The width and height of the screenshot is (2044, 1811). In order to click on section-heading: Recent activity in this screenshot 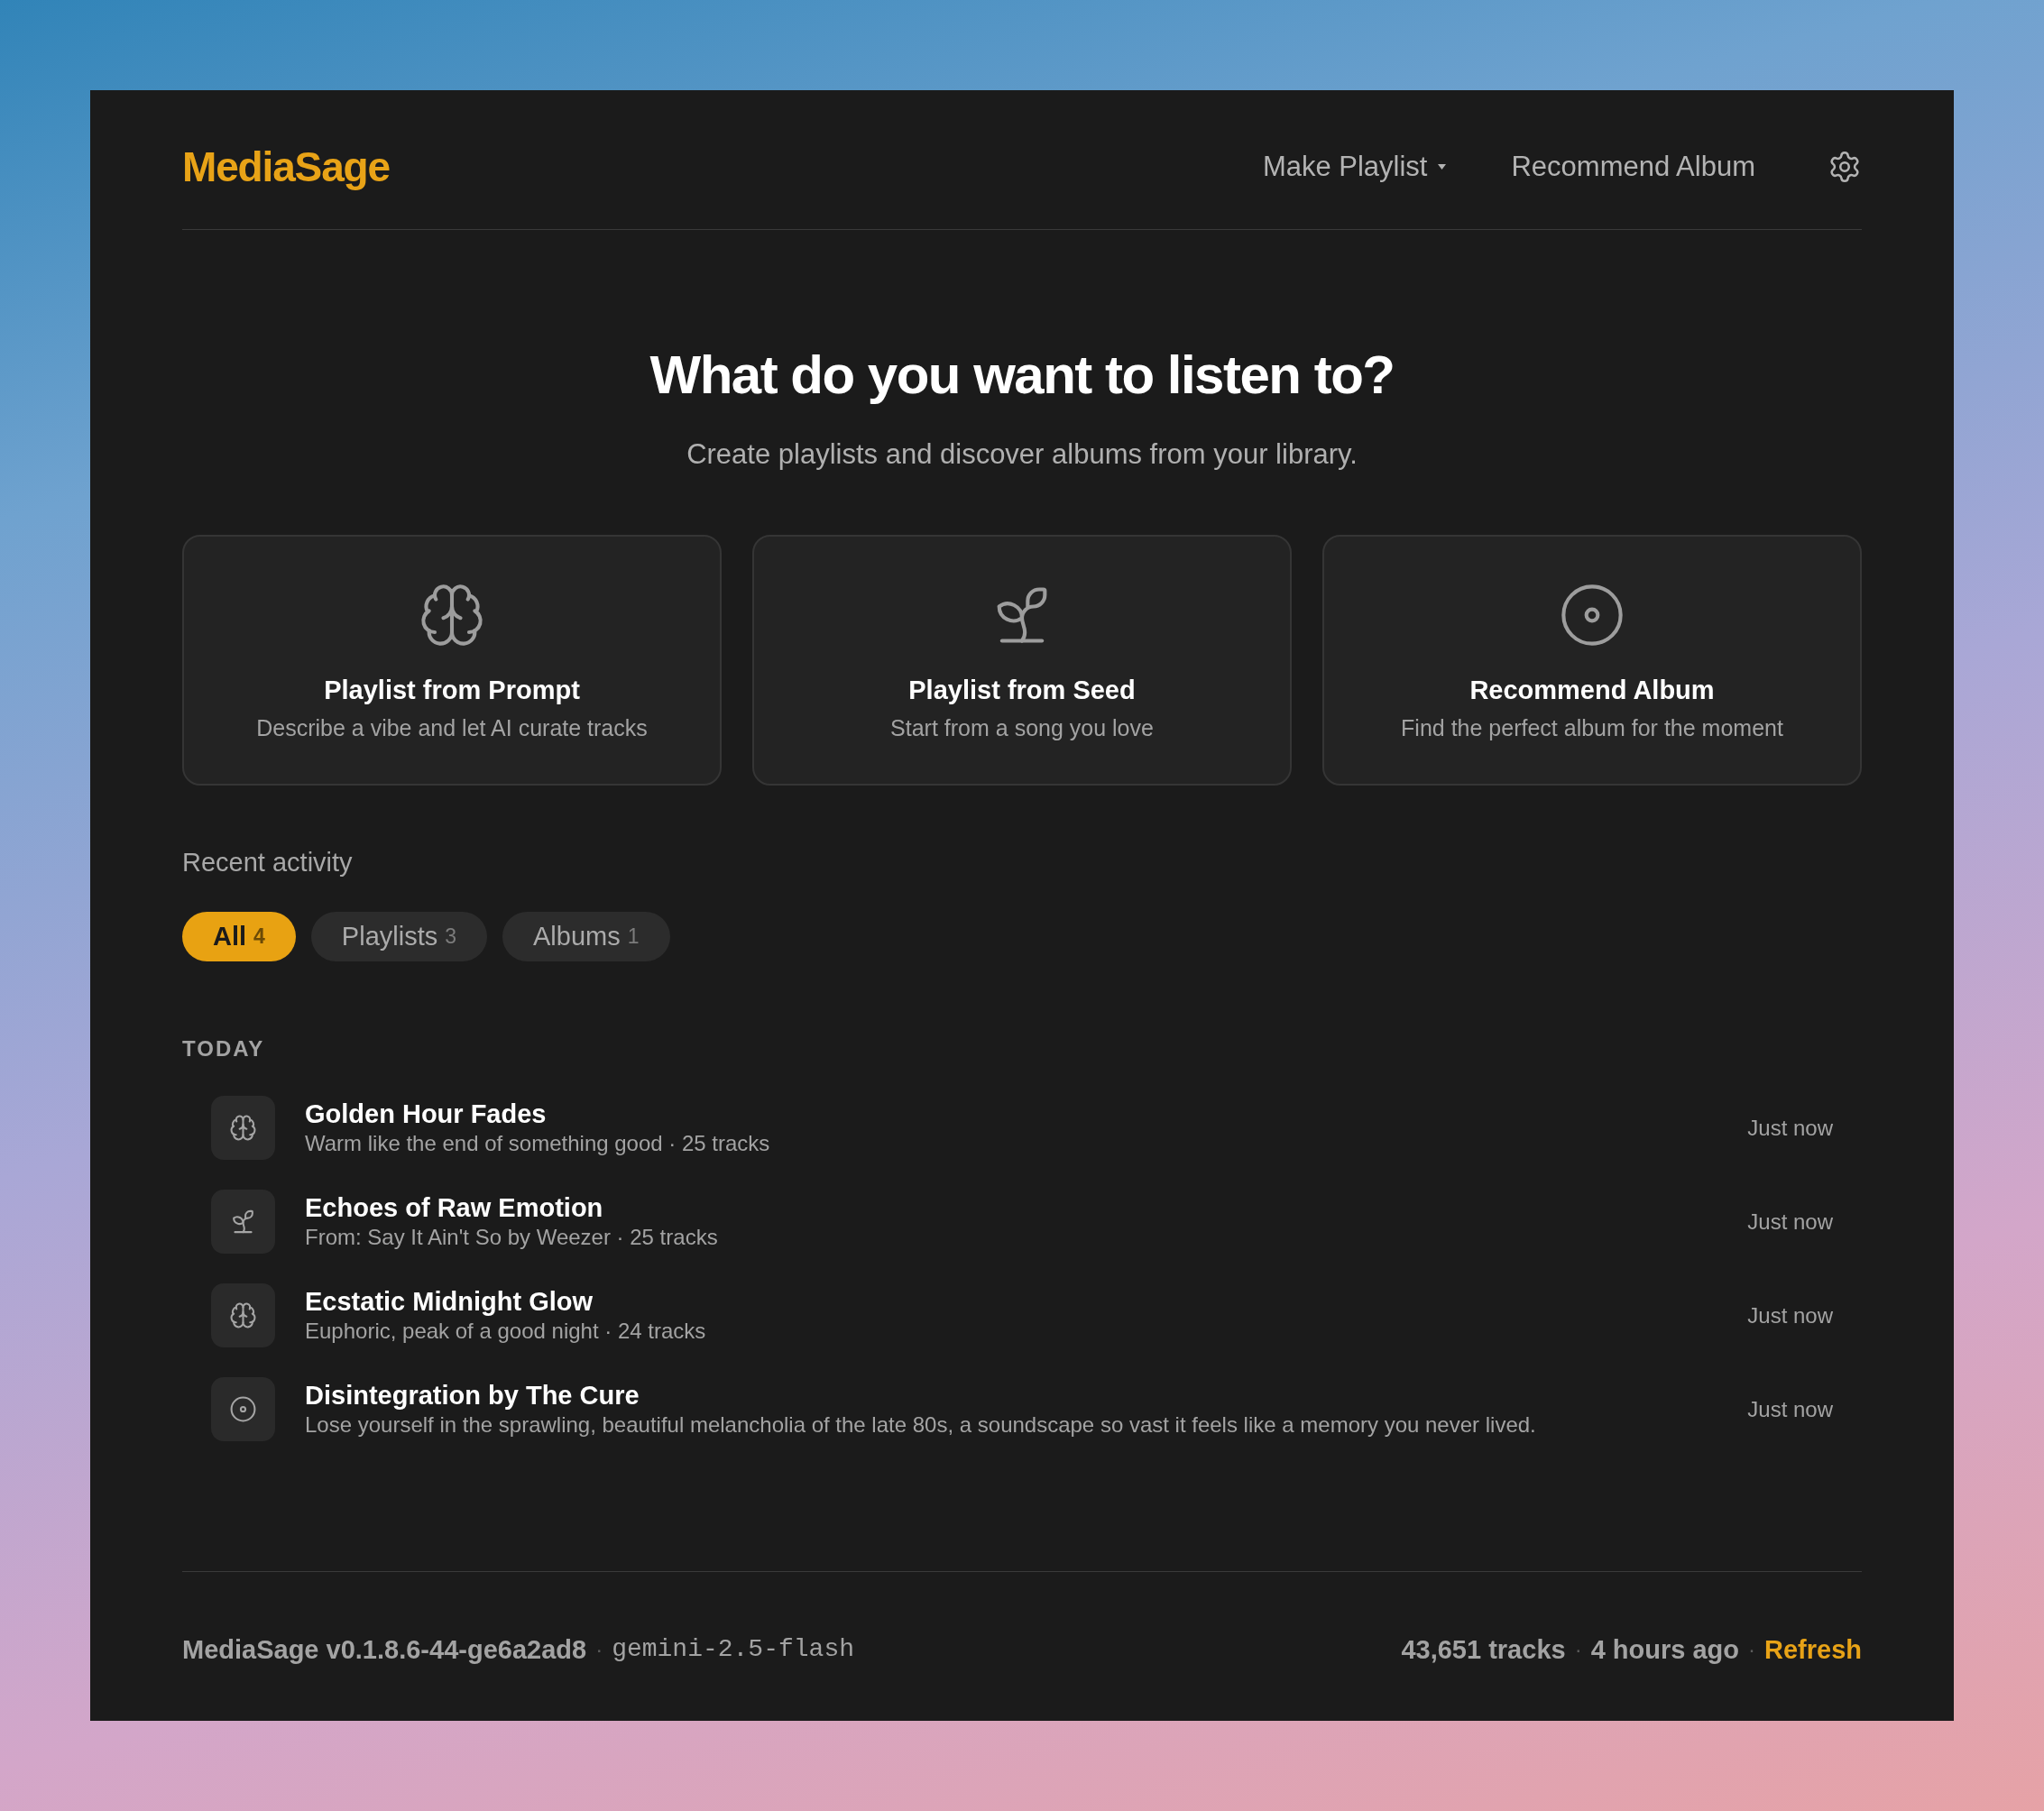, I will do `click(268, 862)`.